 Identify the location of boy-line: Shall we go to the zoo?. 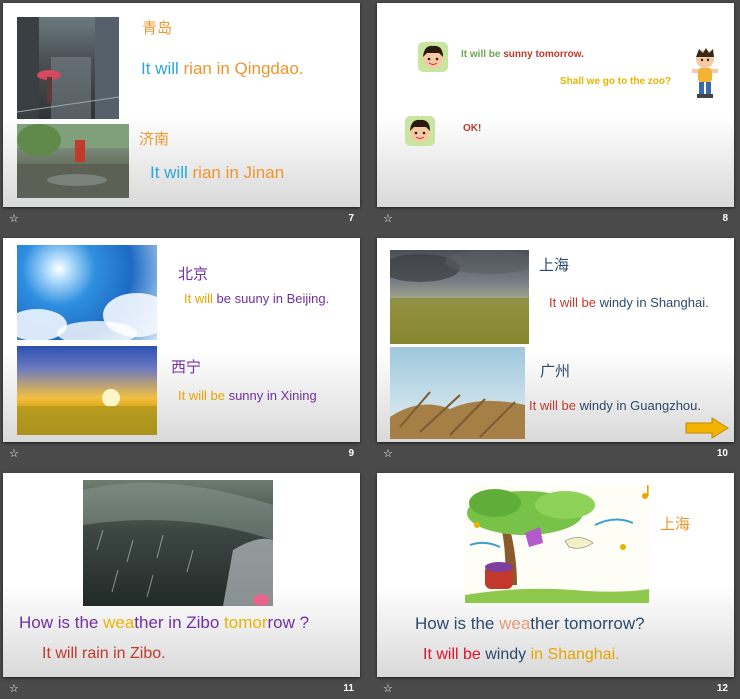
(616, 81).